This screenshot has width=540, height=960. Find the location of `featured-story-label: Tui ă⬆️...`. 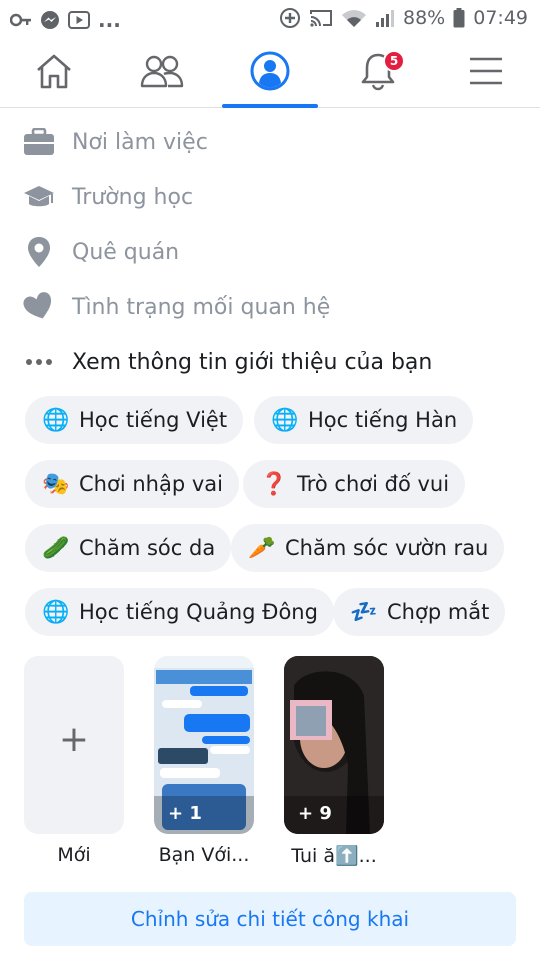

featured-story-label: Tui ă⬆️... is located at coordinates (334, 856).